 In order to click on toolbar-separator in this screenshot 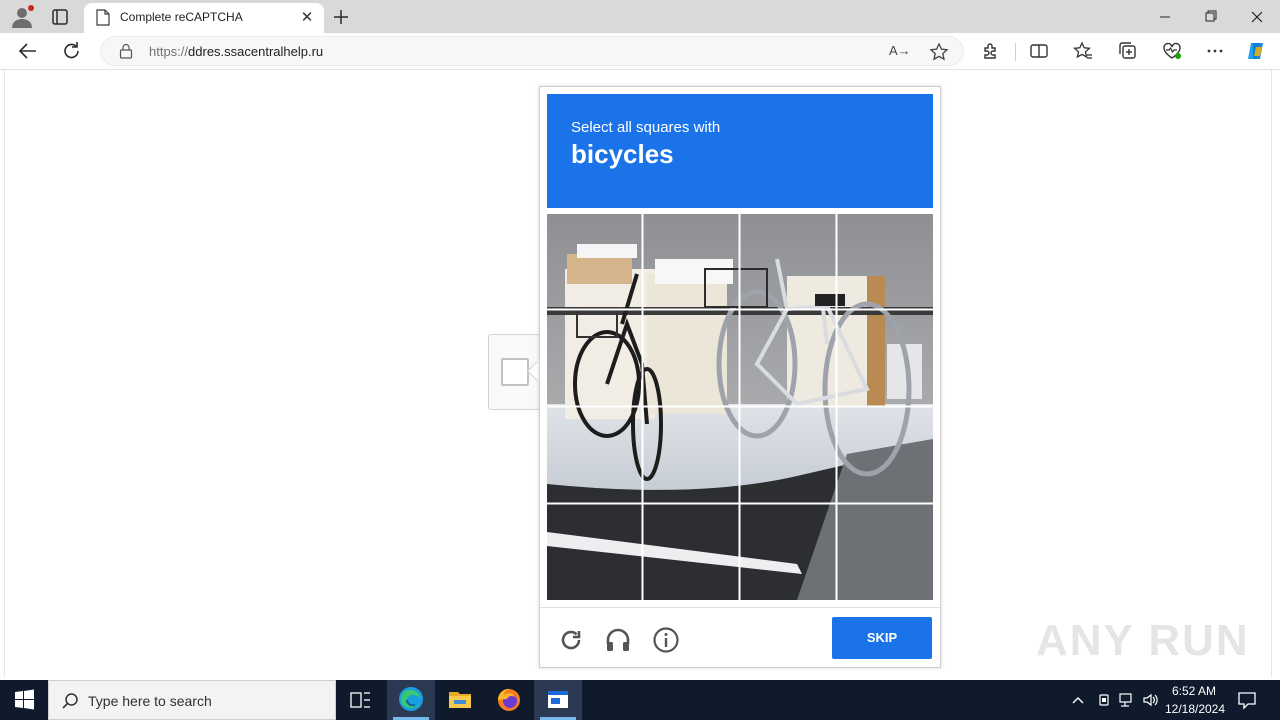, I will do `click(1015, 52)`.